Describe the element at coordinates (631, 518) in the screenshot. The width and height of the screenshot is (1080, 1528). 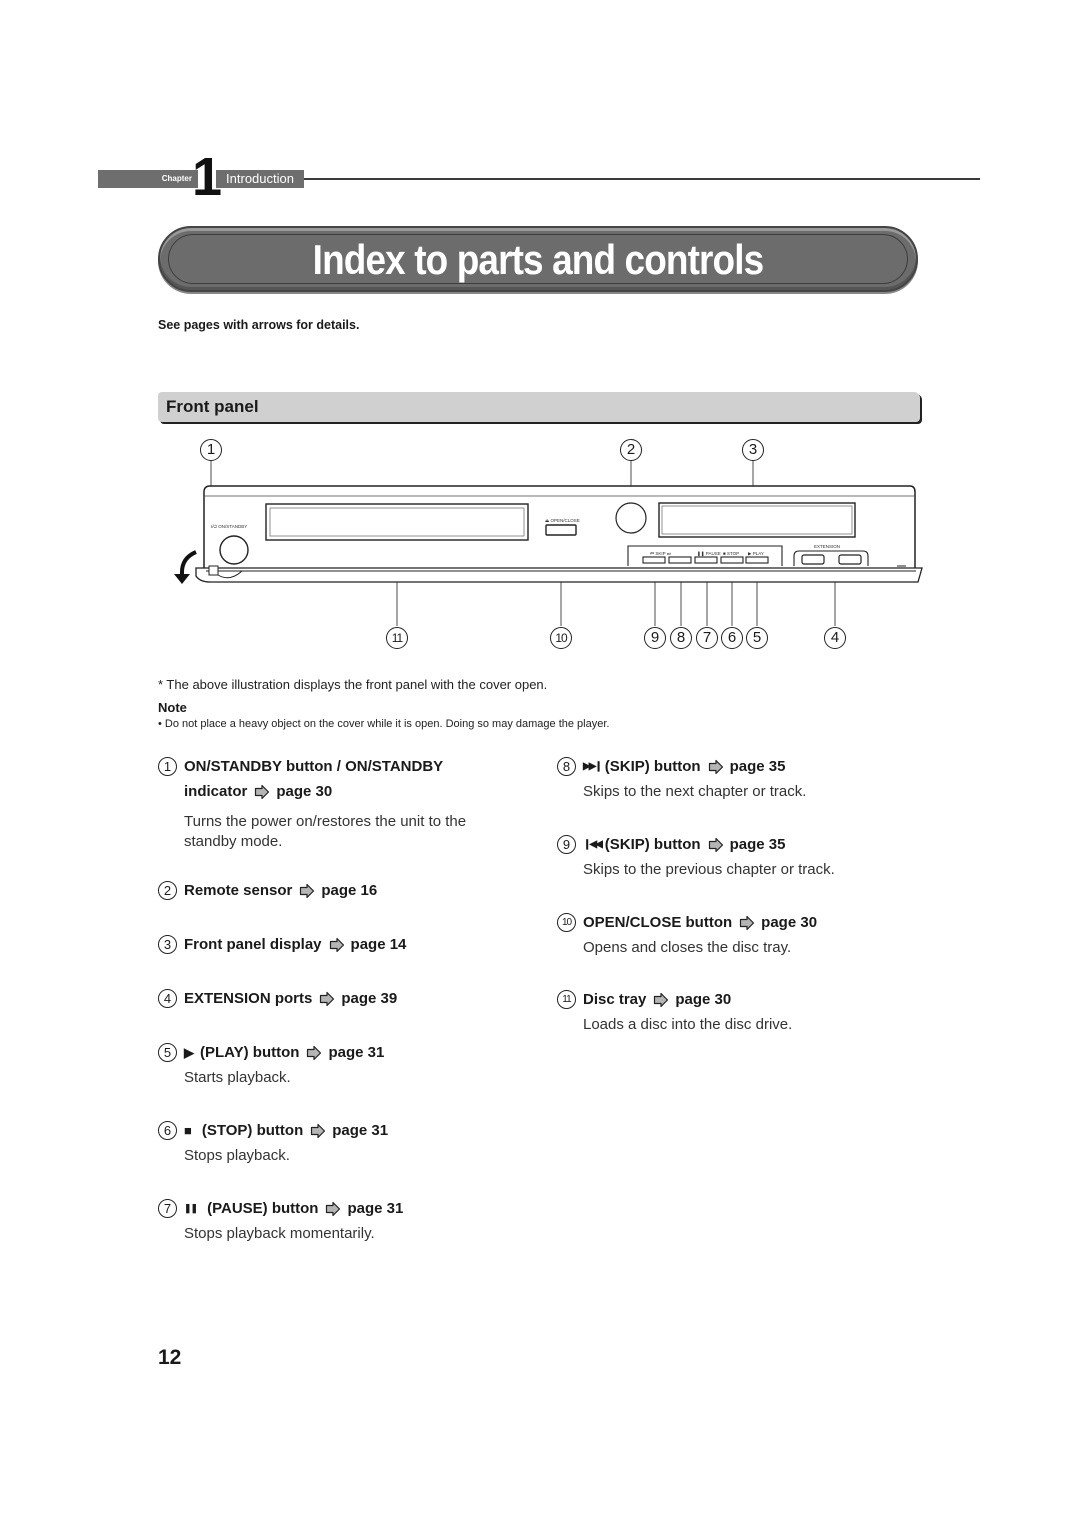
I see `remote-sensor` at that location.